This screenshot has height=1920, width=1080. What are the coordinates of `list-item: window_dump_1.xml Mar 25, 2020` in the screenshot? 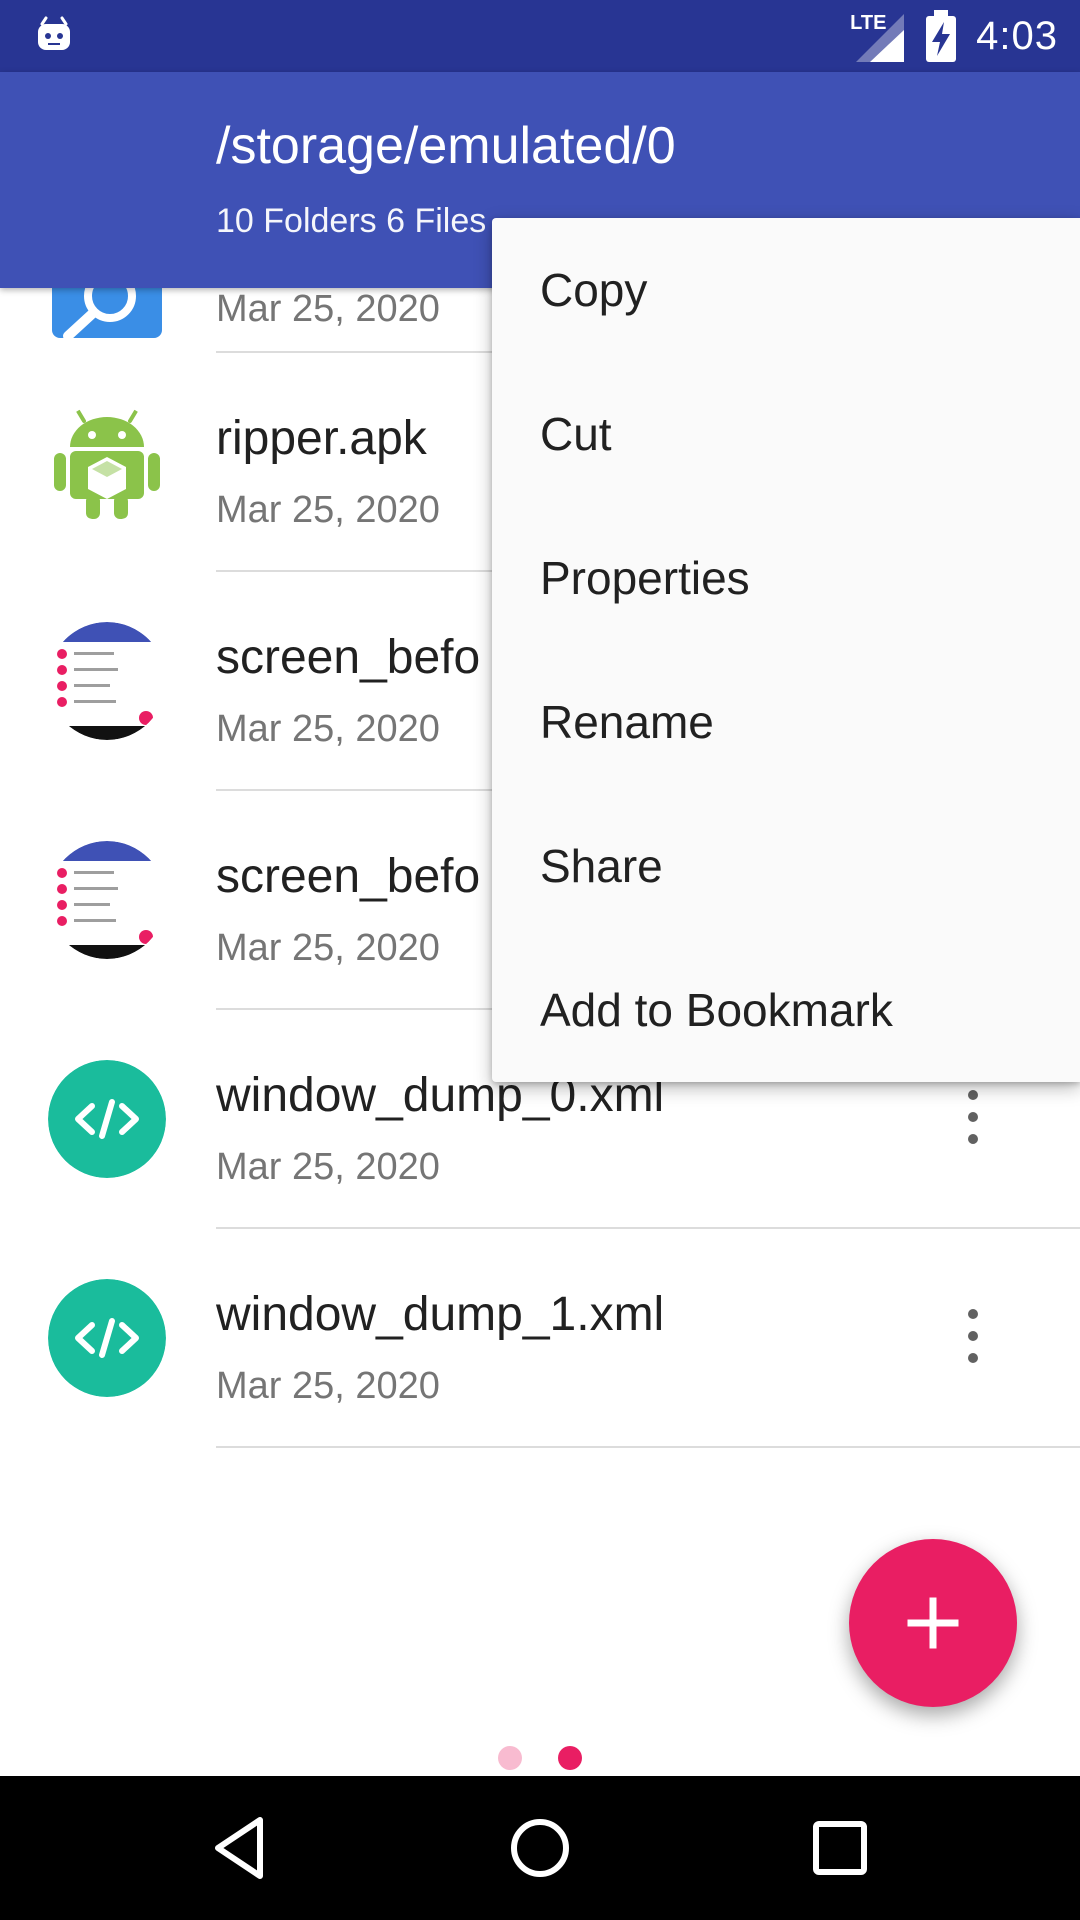 It's located at (540, 1338).